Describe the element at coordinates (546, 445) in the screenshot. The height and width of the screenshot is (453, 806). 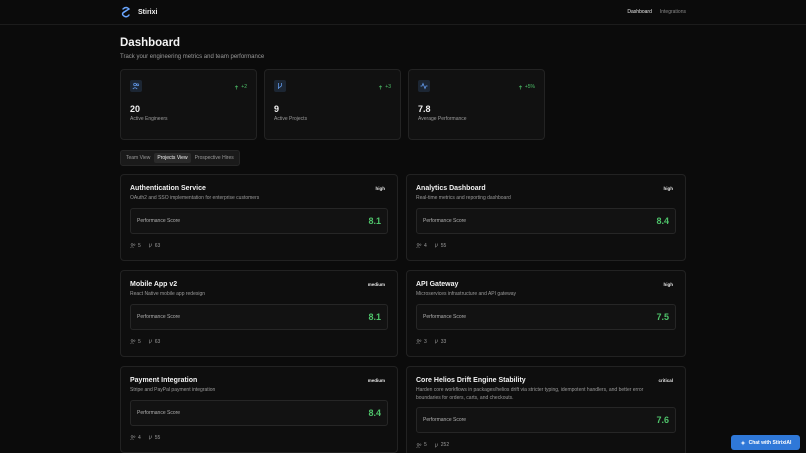
I see `project-meta: 5 252` at that location.